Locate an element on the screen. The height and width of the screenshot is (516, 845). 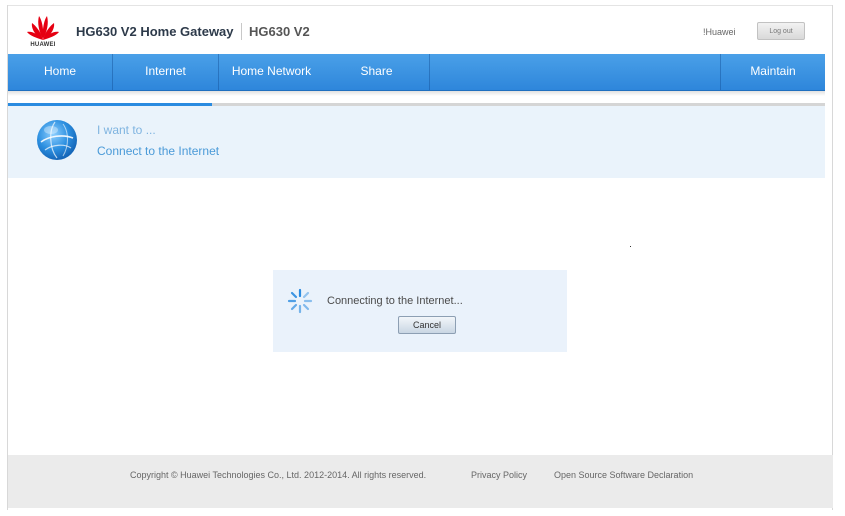
nav-shadow is located at coordinates (416, 93).